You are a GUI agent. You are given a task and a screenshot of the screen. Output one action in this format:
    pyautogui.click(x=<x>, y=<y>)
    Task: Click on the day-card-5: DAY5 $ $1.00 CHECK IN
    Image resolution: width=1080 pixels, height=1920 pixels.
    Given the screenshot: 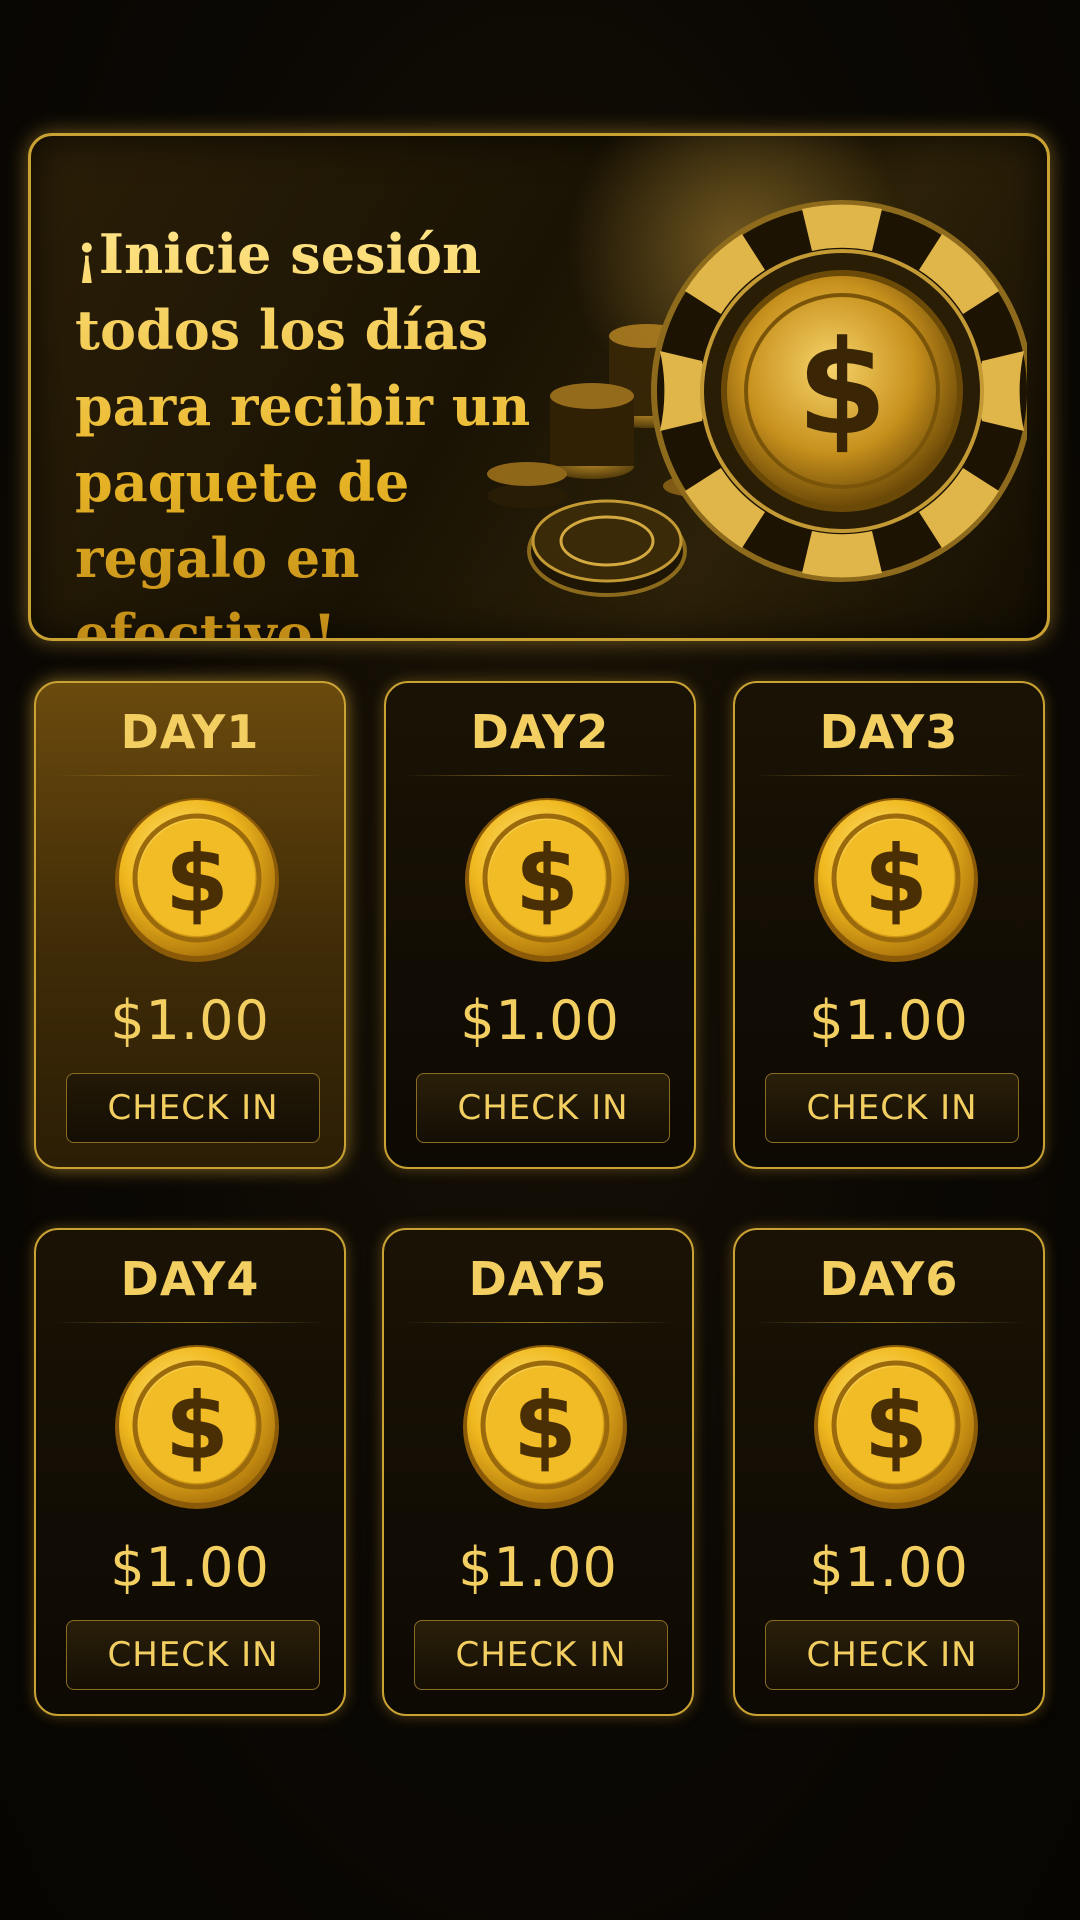 What is the action you would take?
    pyautogui.click(x=538, y=1472)
    